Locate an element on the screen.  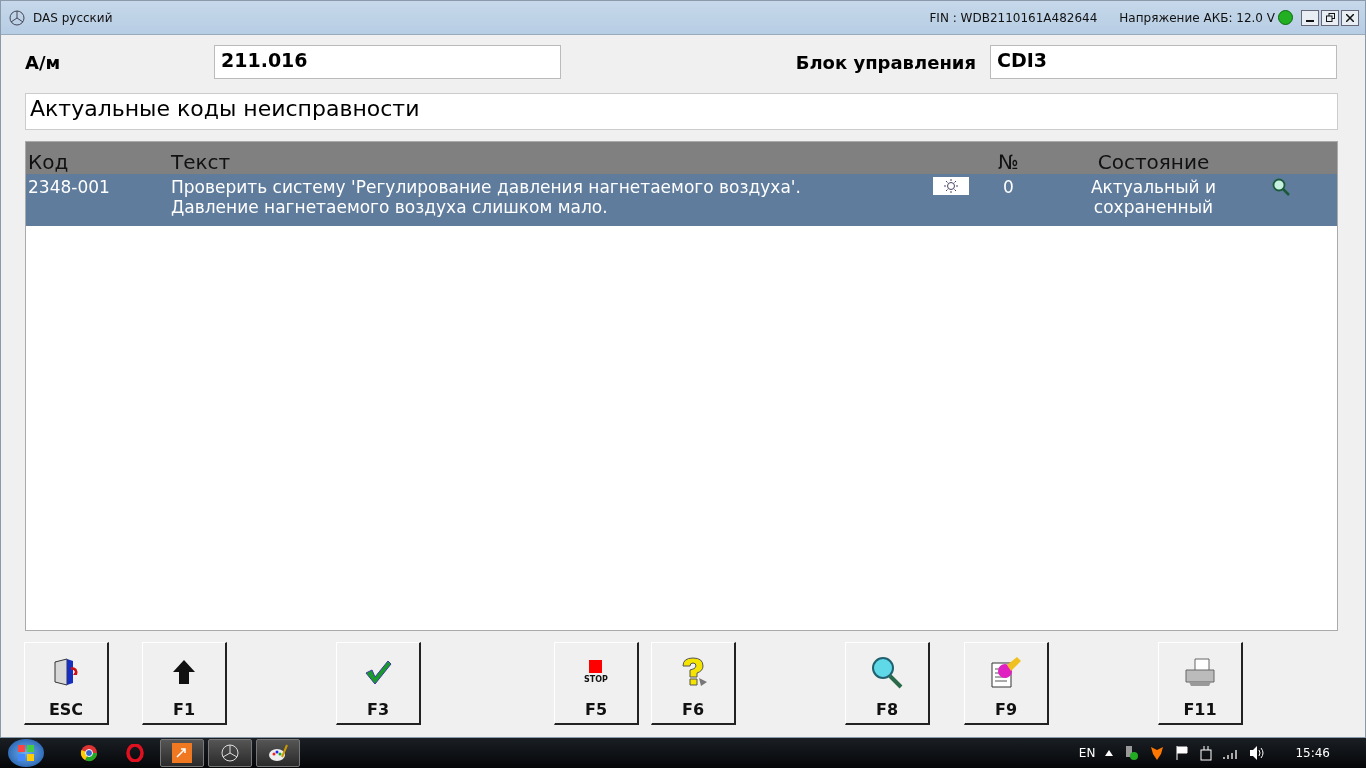
checkmark-icon is located at coordinates (378, 672).